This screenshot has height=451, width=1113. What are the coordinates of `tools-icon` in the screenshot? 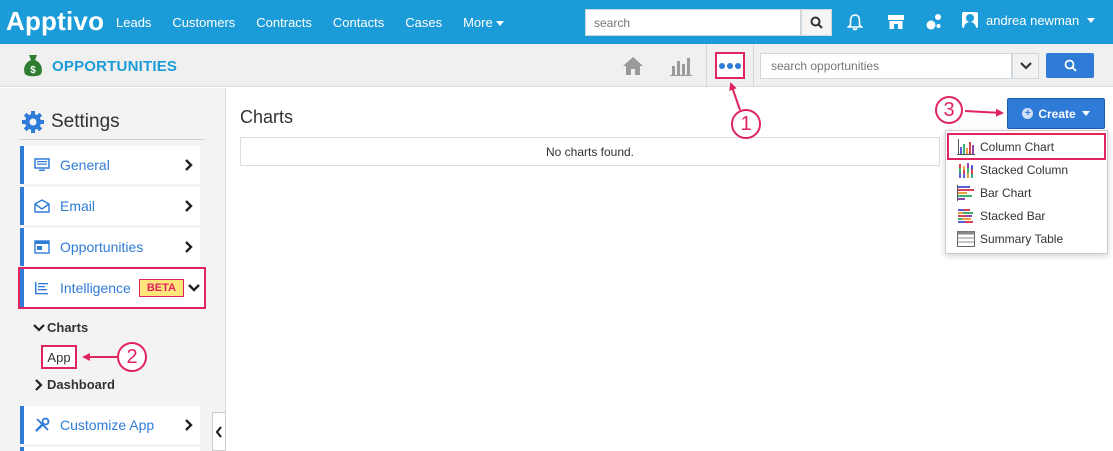 It's located at (42, 424).